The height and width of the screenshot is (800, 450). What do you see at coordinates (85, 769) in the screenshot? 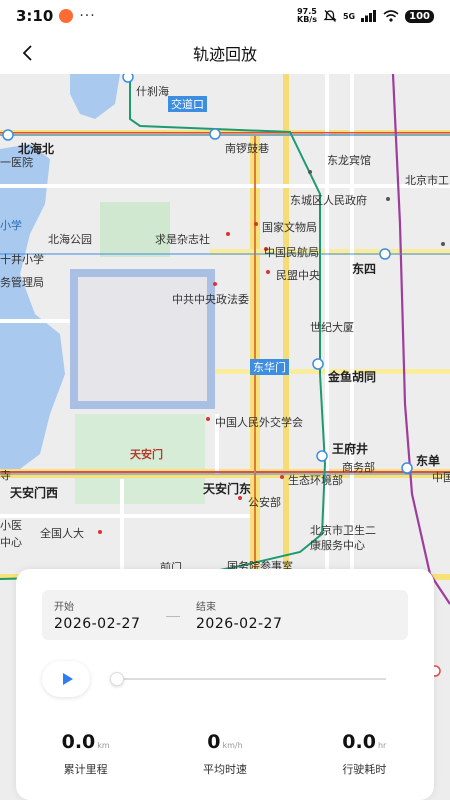
I see `stat-distance-caption: 累计里程` at bounding box center [85, 769].